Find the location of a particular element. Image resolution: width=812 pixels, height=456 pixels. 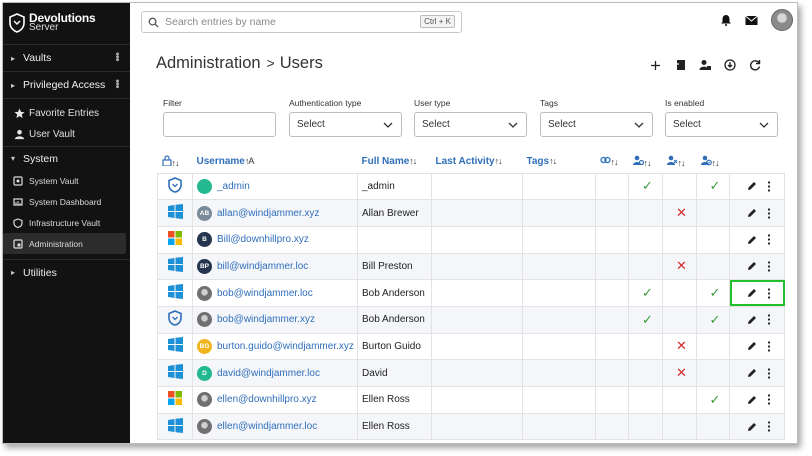

table-row: bob@windjammer.xyz Bob Anderson ✓ ✓ is located at coordinates (471, 319).